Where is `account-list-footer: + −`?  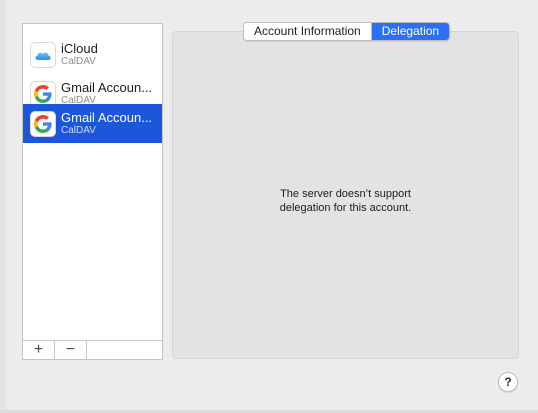
account-list-footer: + − is located at coordinates (92, 349).